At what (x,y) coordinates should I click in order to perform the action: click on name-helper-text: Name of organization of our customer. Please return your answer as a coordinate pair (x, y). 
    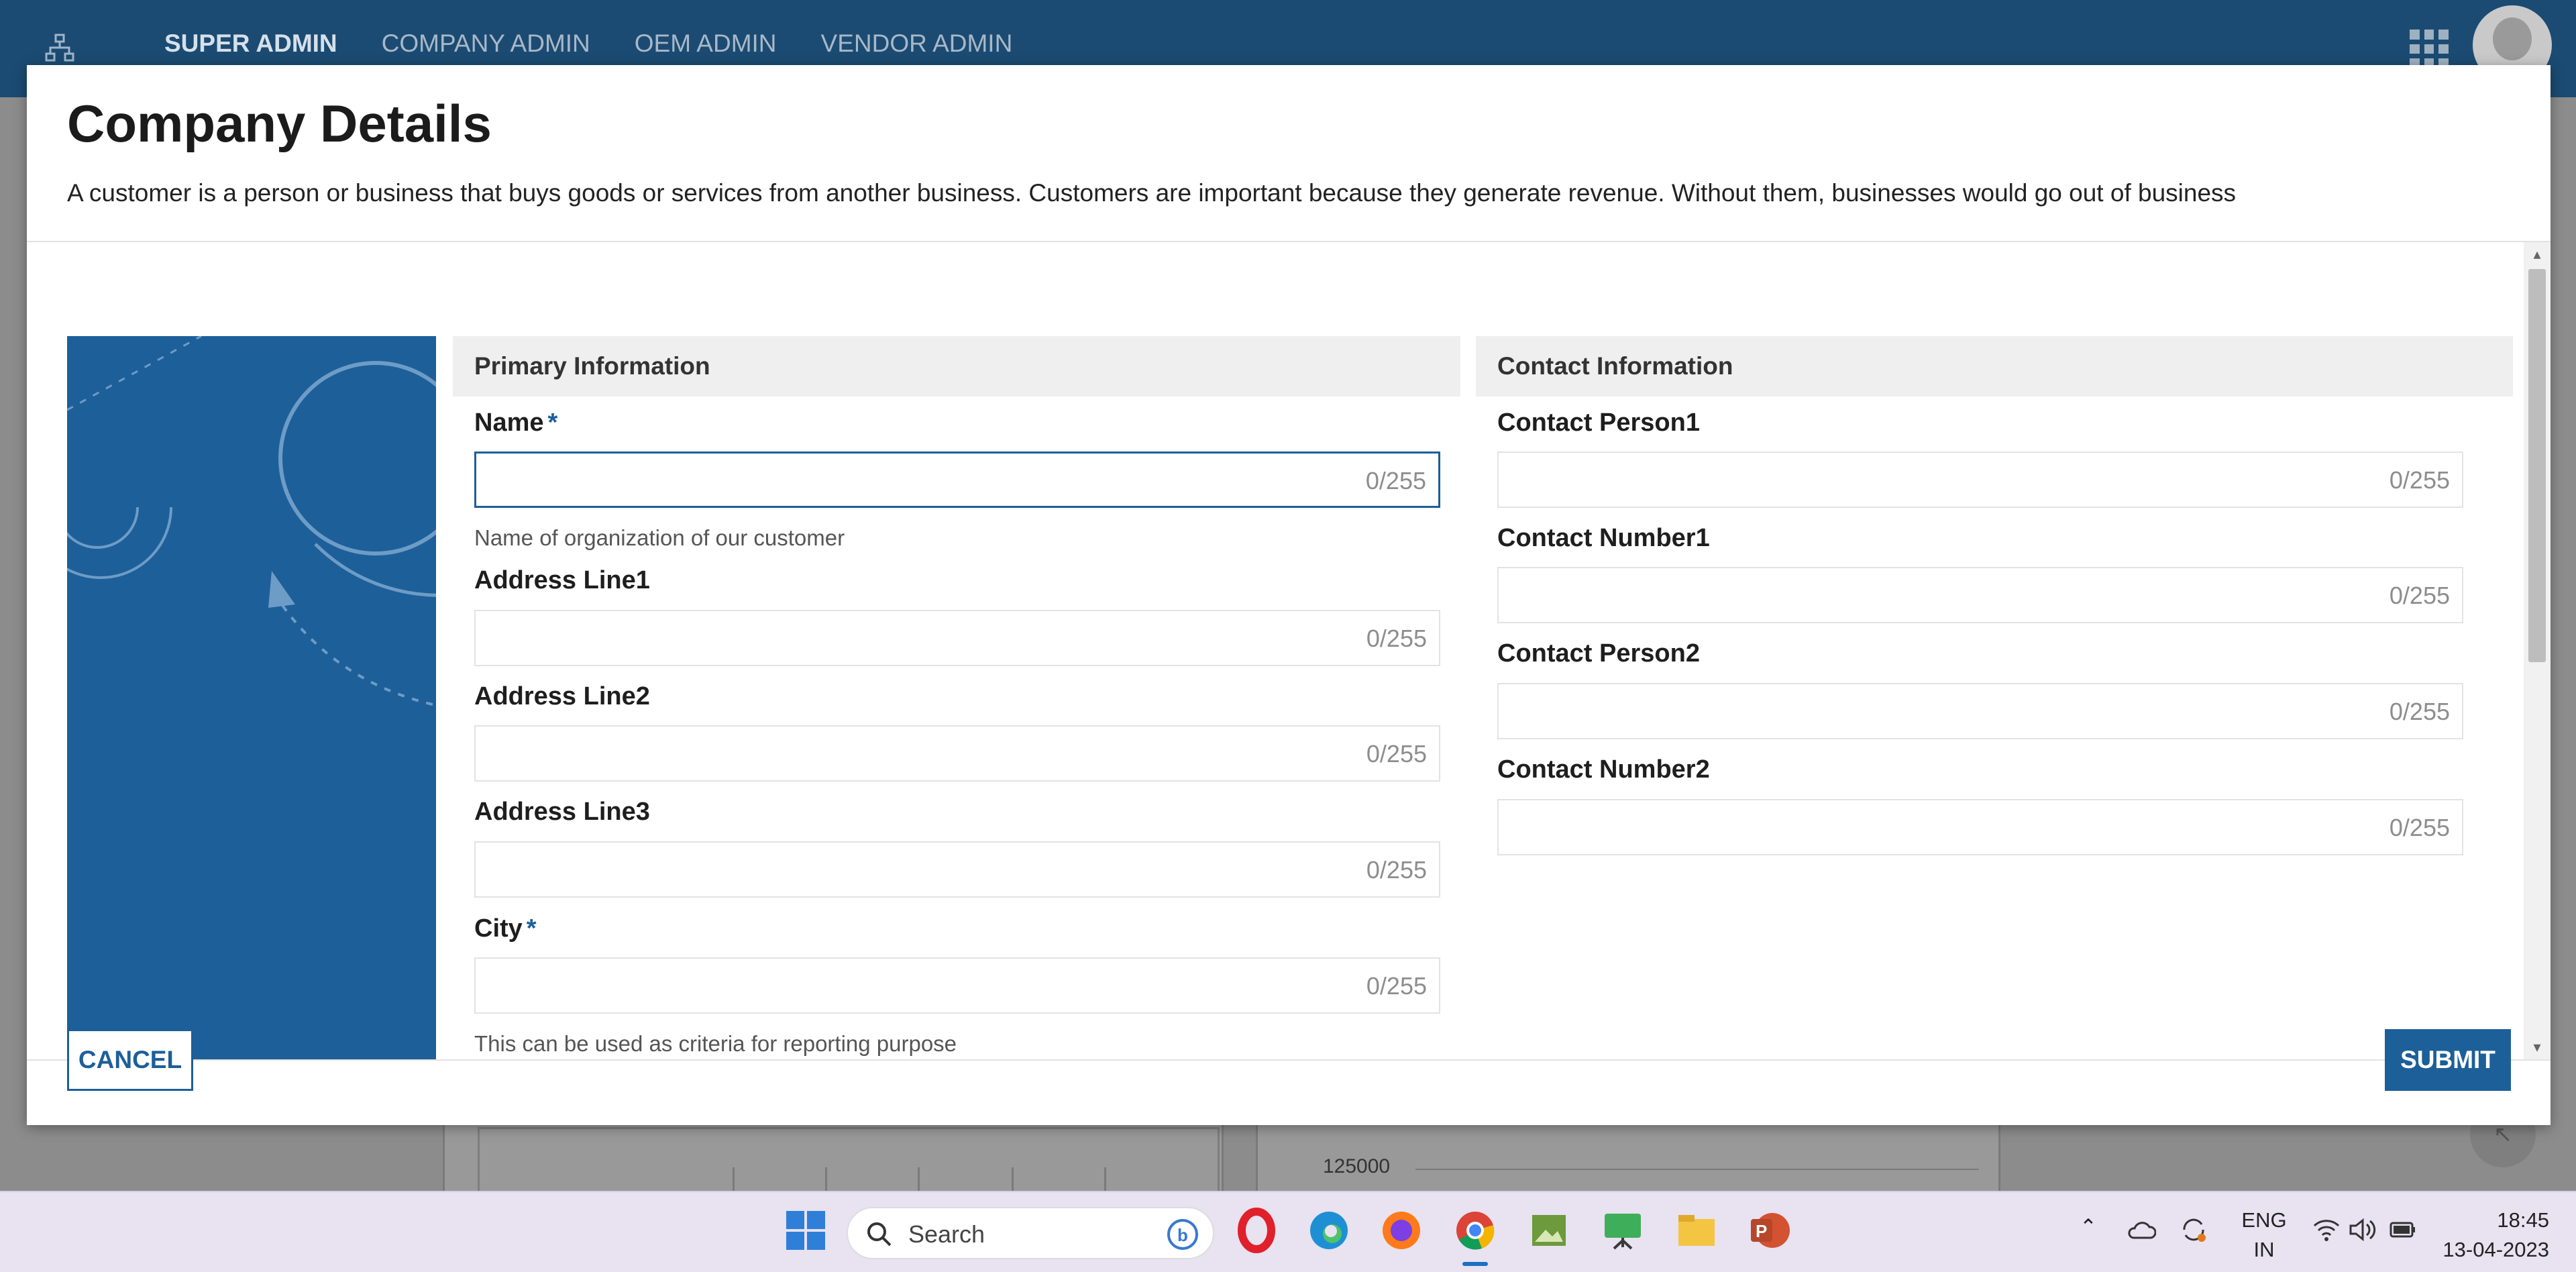
    Looking at the image, I should click on (659, 537).